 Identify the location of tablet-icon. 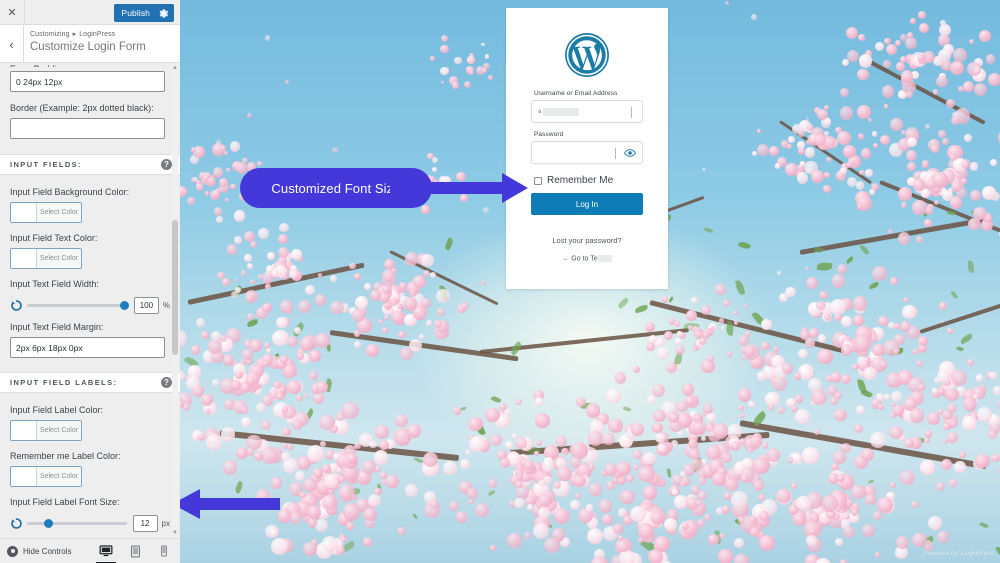
(135, 551).